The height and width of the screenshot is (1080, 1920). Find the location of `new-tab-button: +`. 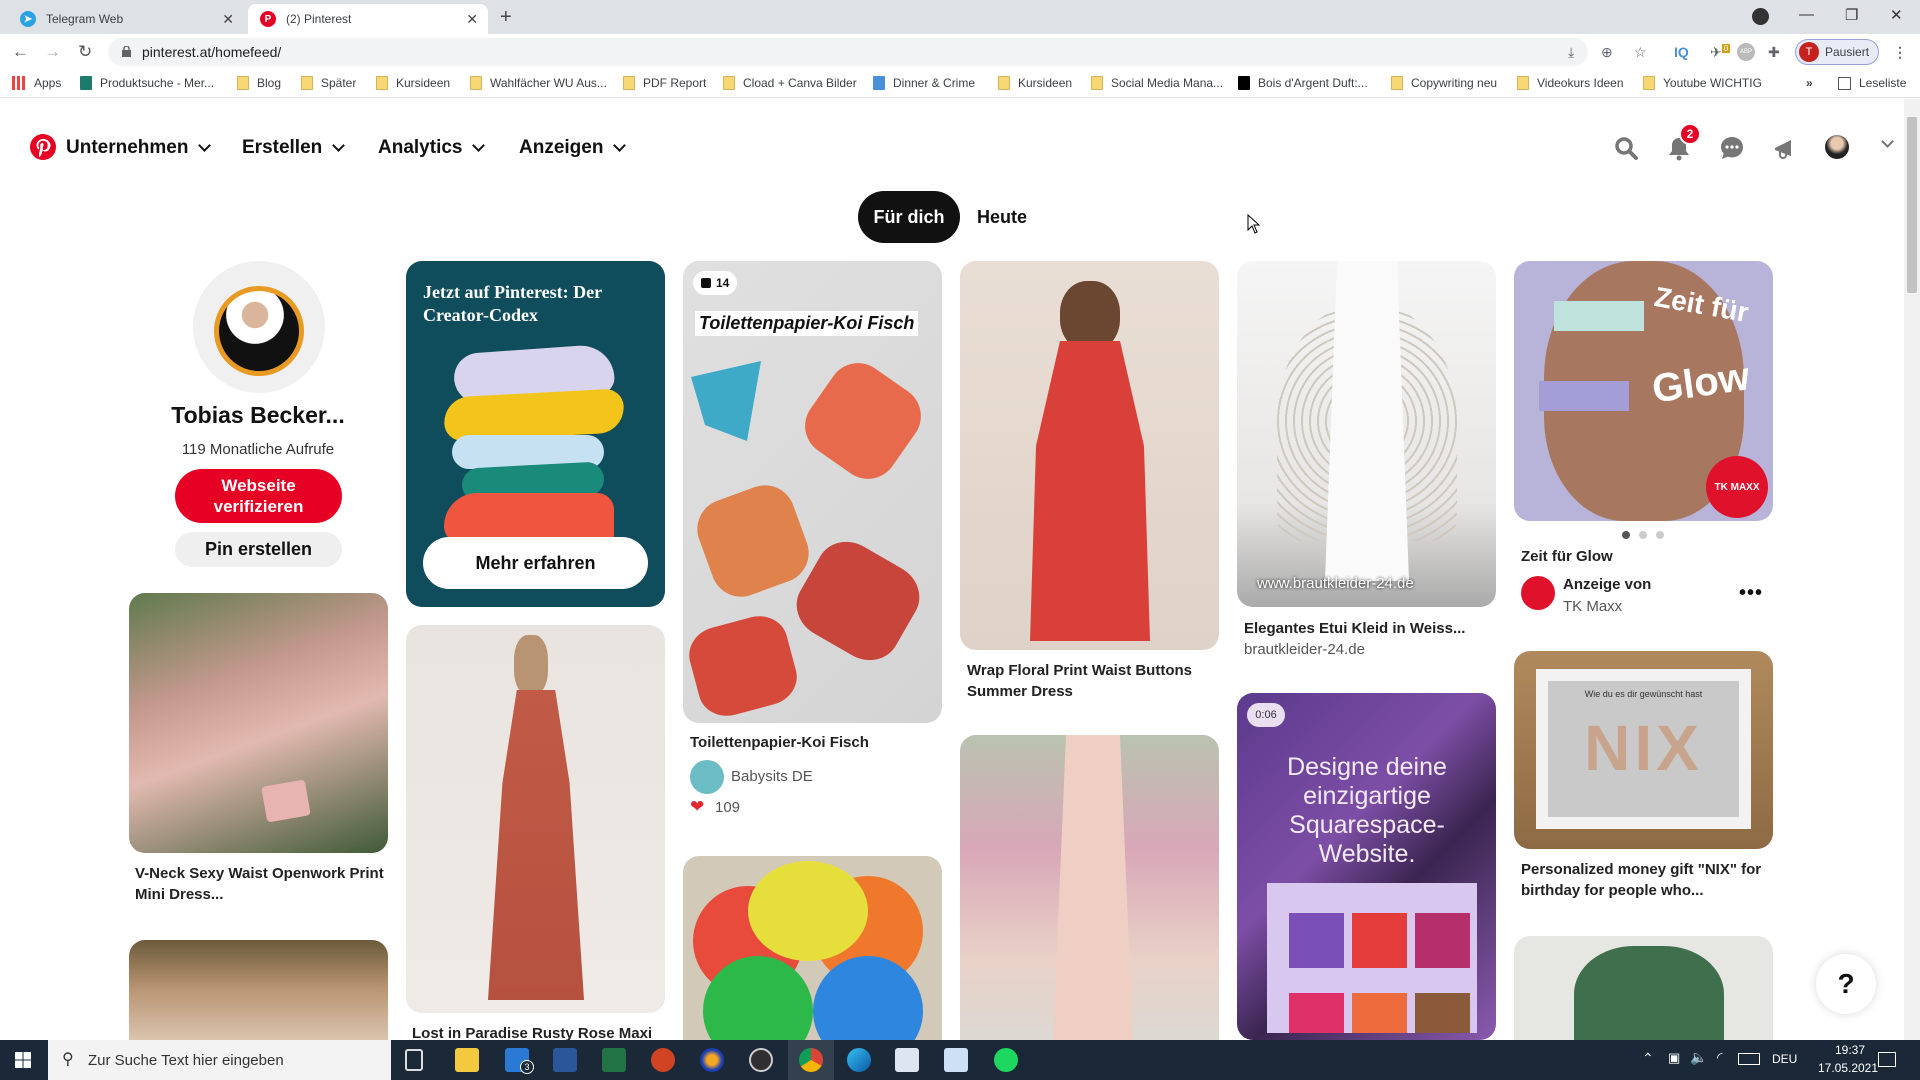

new-tab-button: + is located at coordinates (506, 17).